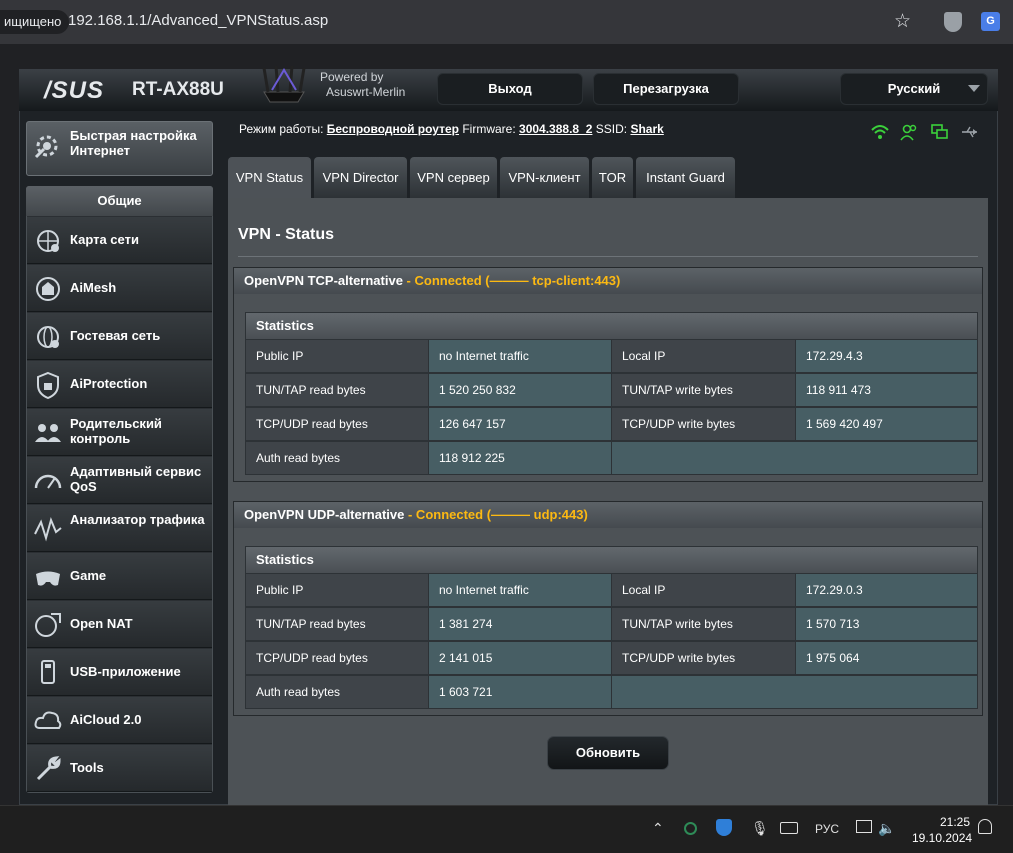  I want to click on tray-app-icon, so click(690, 828).